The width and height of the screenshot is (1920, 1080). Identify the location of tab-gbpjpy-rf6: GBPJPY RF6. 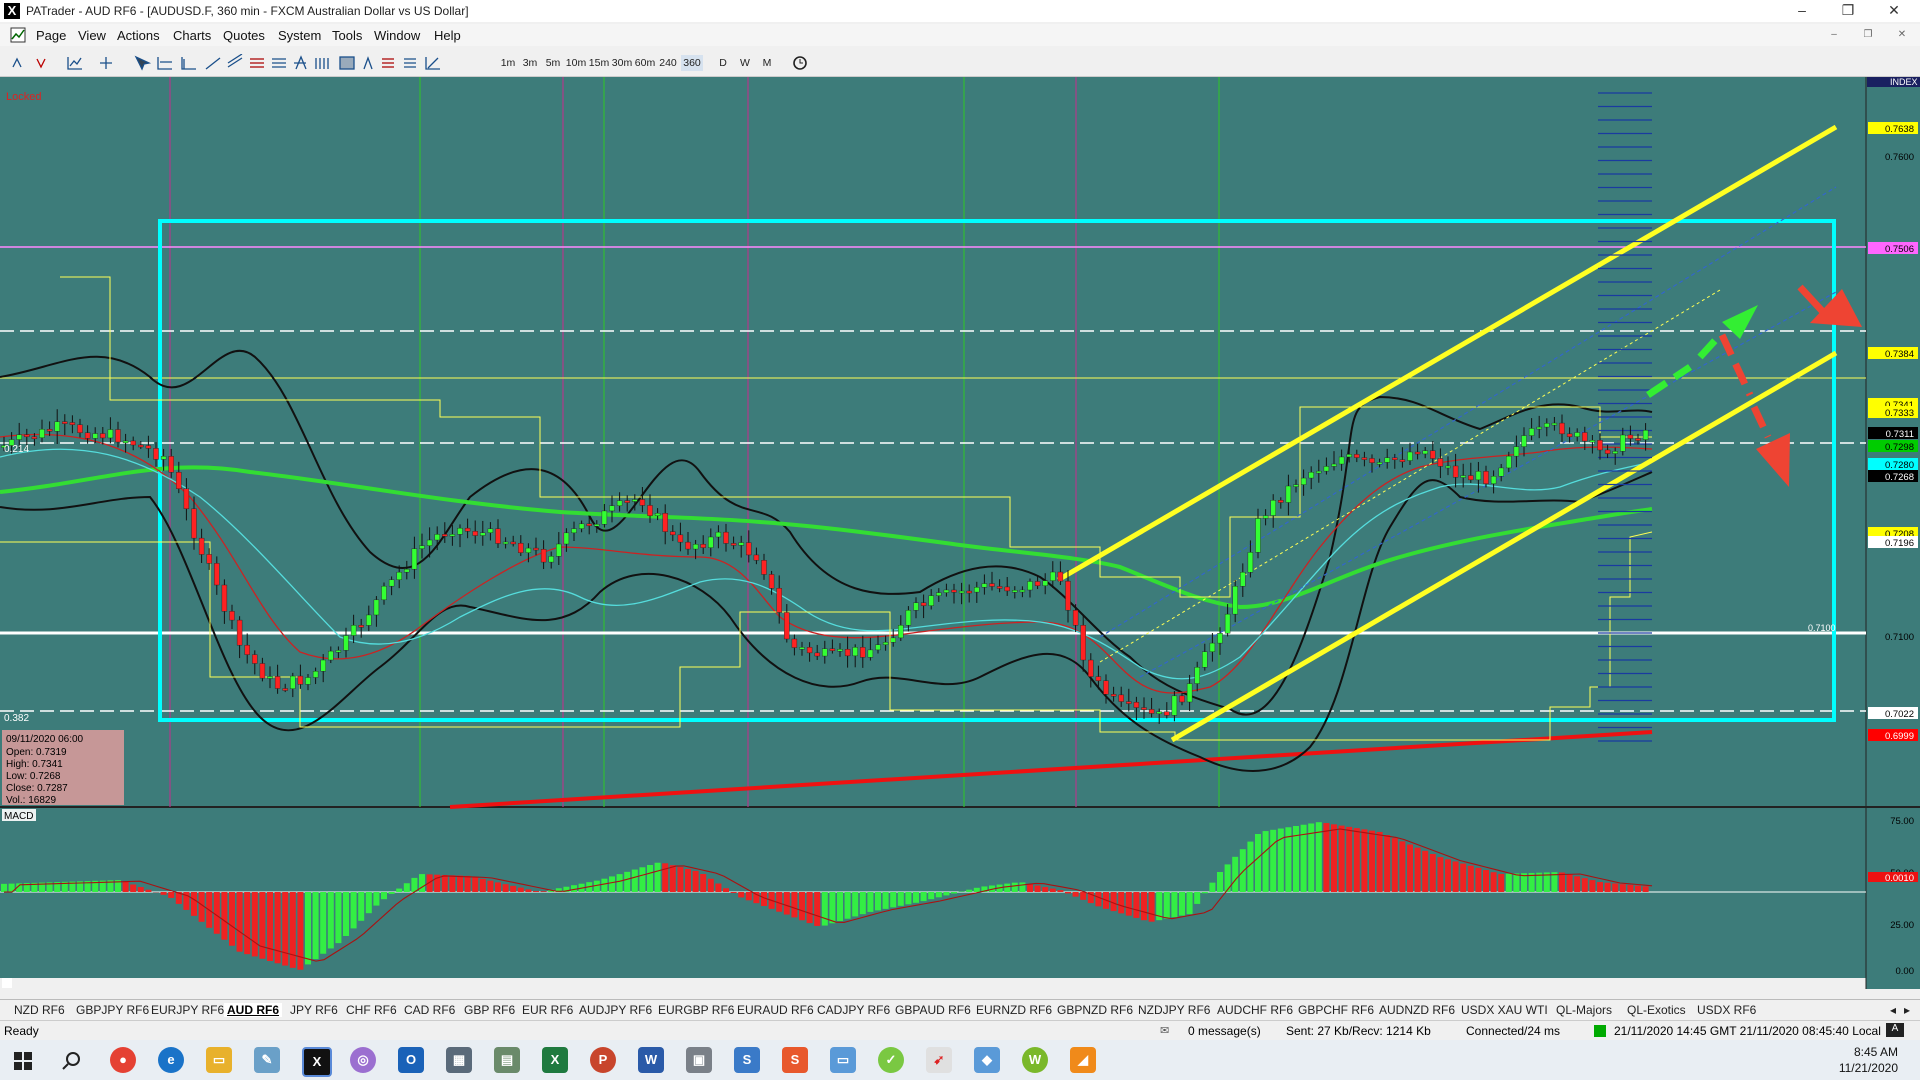
(112, 1010).